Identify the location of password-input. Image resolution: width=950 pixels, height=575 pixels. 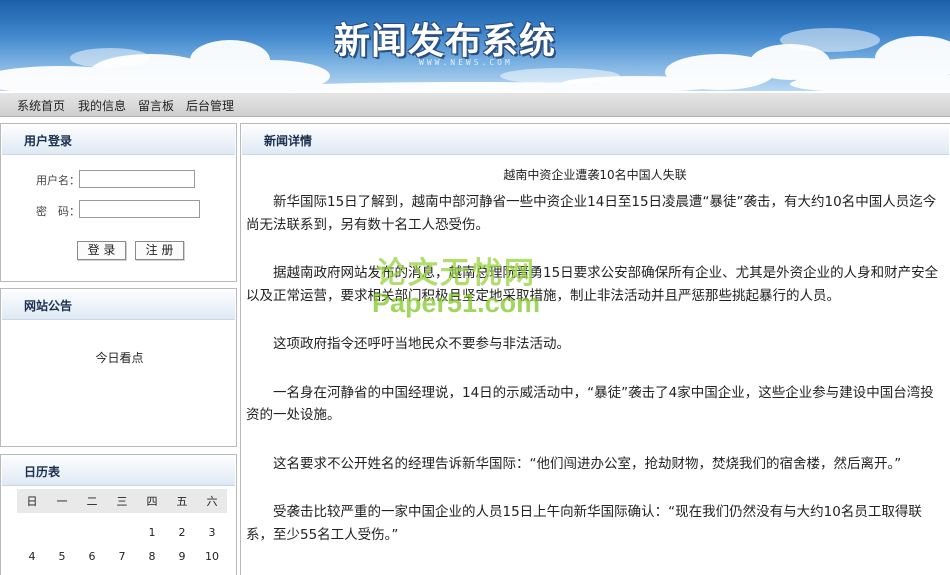
(139, 209).